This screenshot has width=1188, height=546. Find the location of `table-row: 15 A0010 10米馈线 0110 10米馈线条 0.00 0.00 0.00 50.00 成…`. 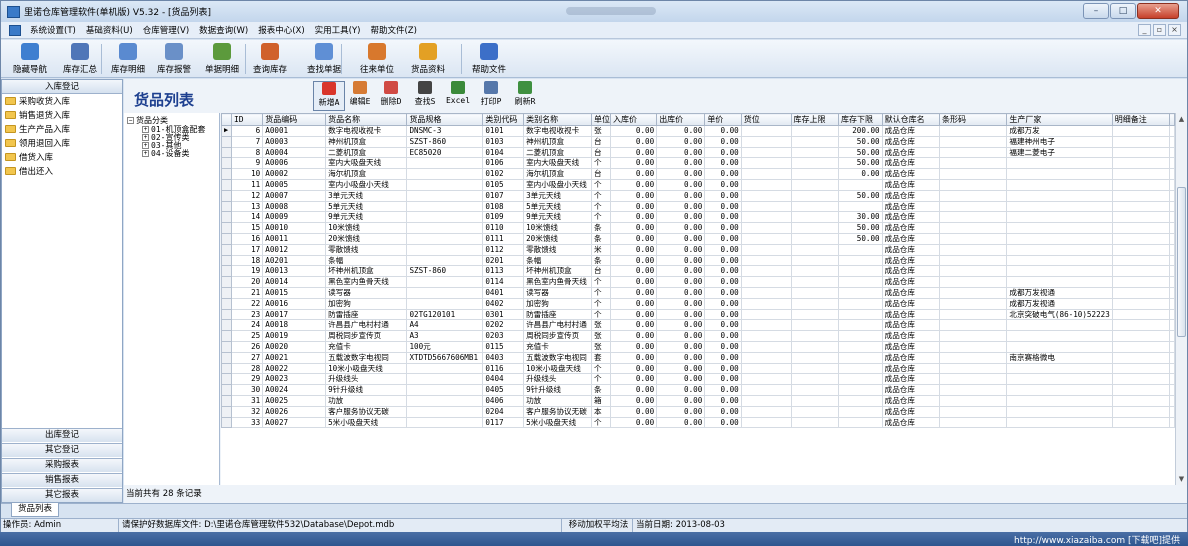

table-row: 15 A0010 10米馈线 0110 10米馈线条 0.00 0.00 0.00 50.00 成… is located at coordinates (698, 228).